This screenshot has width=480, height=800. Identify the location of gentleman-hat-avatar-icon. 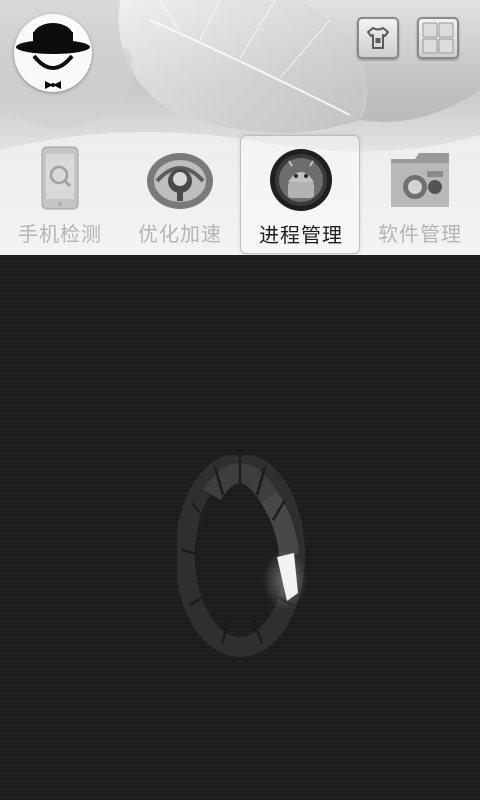
(53, 56).